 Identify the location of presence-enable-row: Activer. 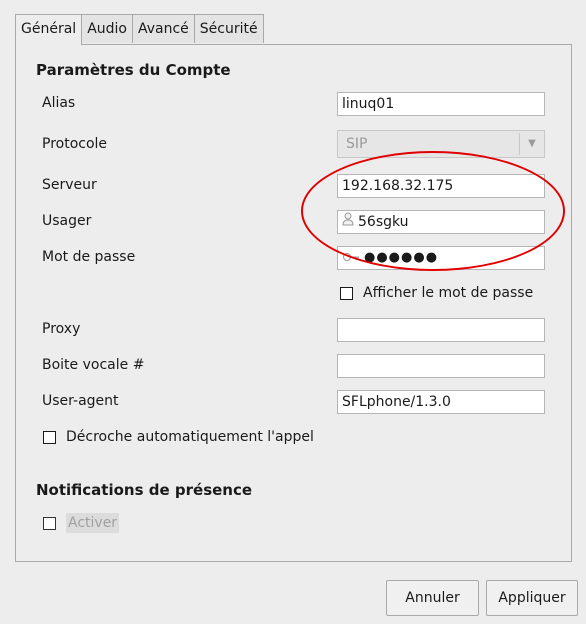
(81, 523).